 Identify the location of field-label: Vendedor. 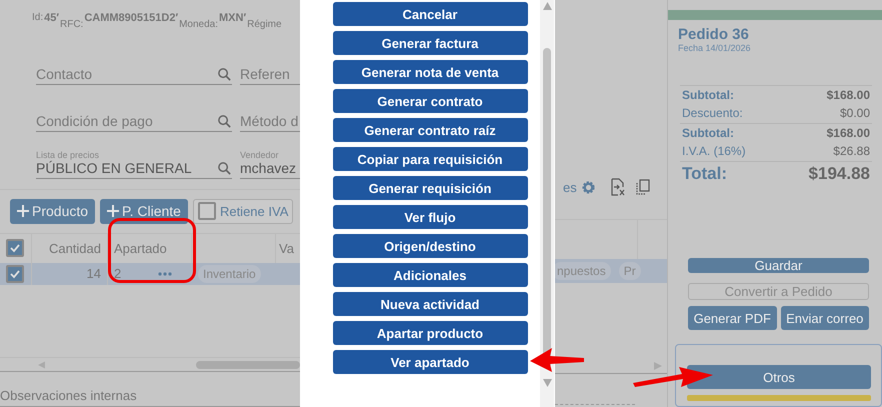
(260, 155).